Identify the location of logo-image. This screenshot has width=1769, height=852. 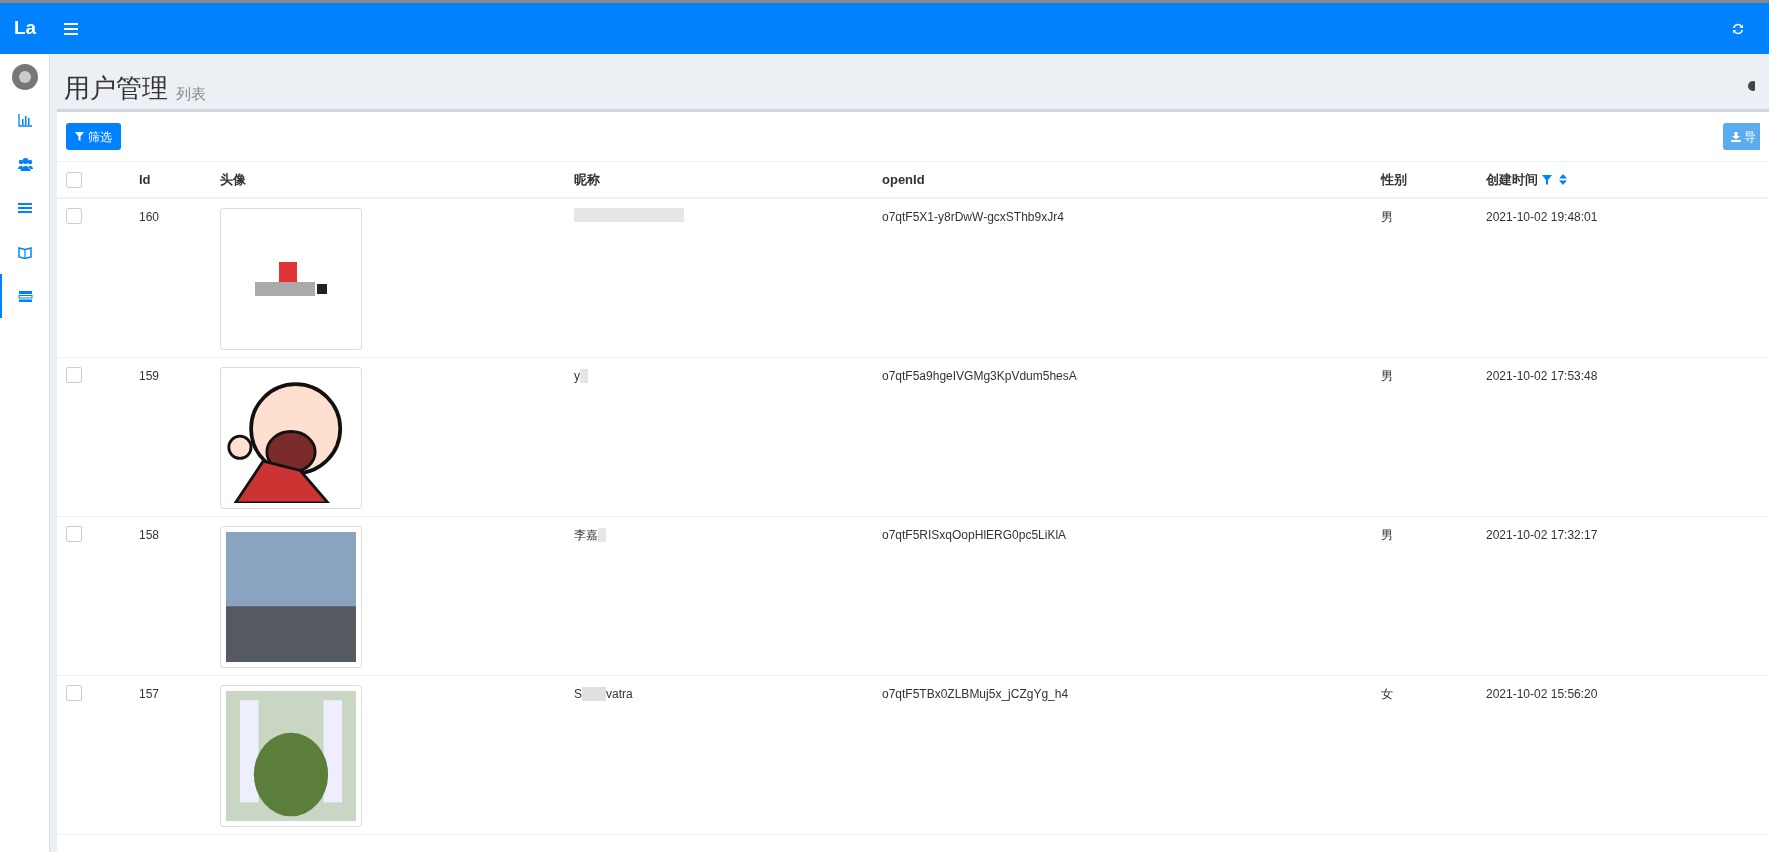
(291, 279).